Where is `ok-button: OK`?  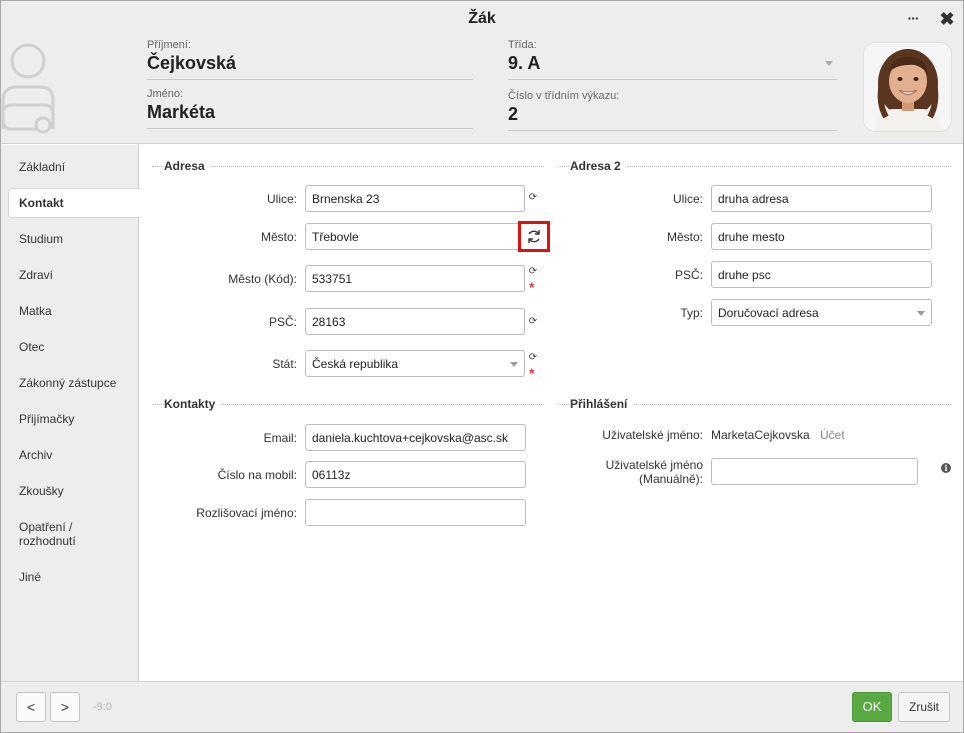 ok-button: OK is located at coordinates (872, 707).